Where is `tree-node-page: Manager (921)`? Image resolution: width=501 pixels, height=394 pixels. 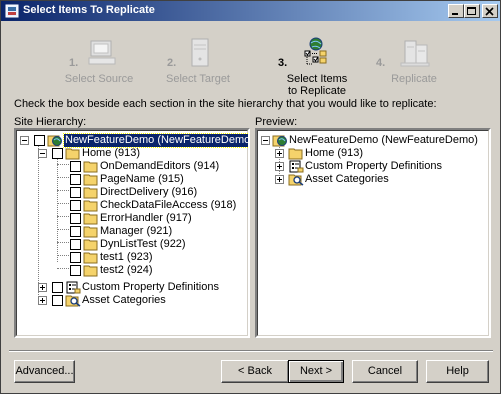
tree-node-page: Manager (921) is located at coordinates (132, 231).